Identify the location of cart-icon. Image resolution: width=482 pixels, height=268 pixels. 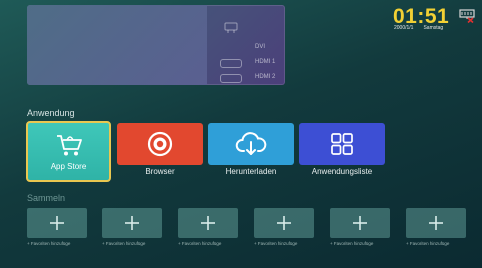
(69, 145).